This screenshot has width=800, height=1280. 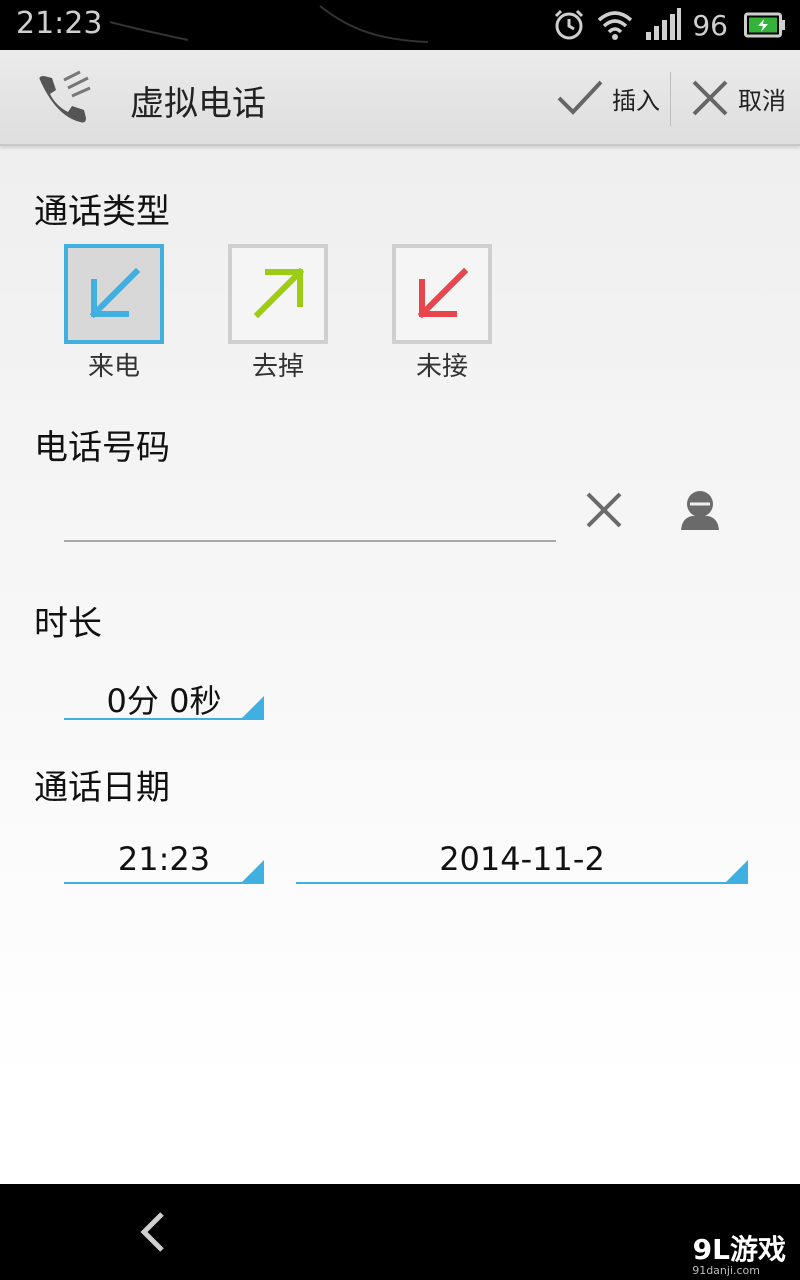 I want to click on battery-charging-icon, so click(x=764, y=25).